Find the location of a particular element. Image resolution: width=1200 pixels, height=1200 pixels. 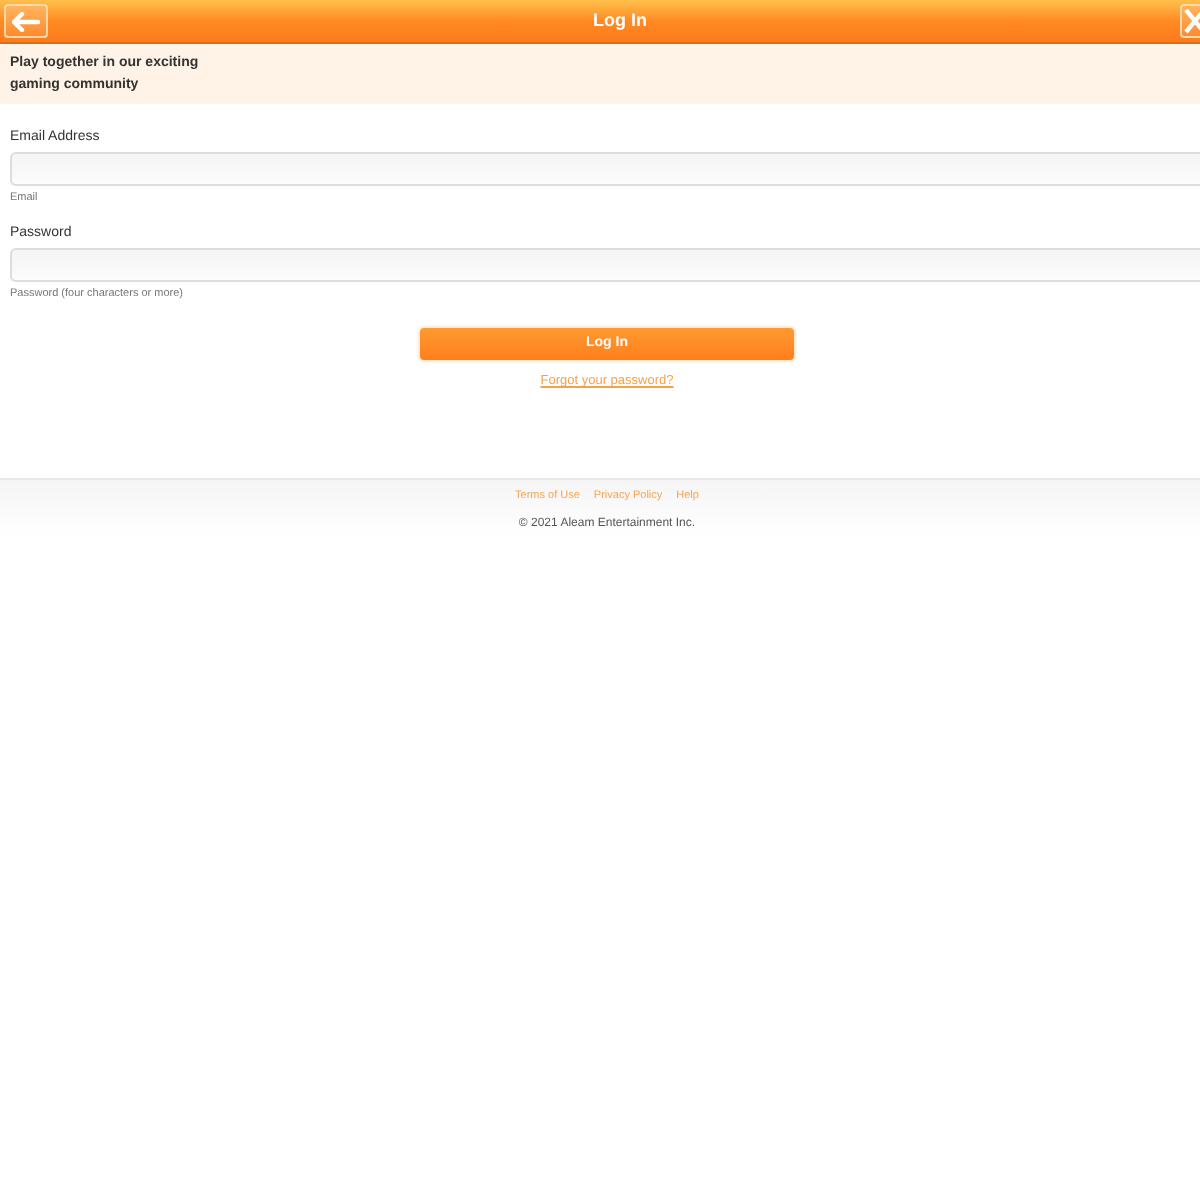

back-arrow-icon is located at coordinates (26, 21).